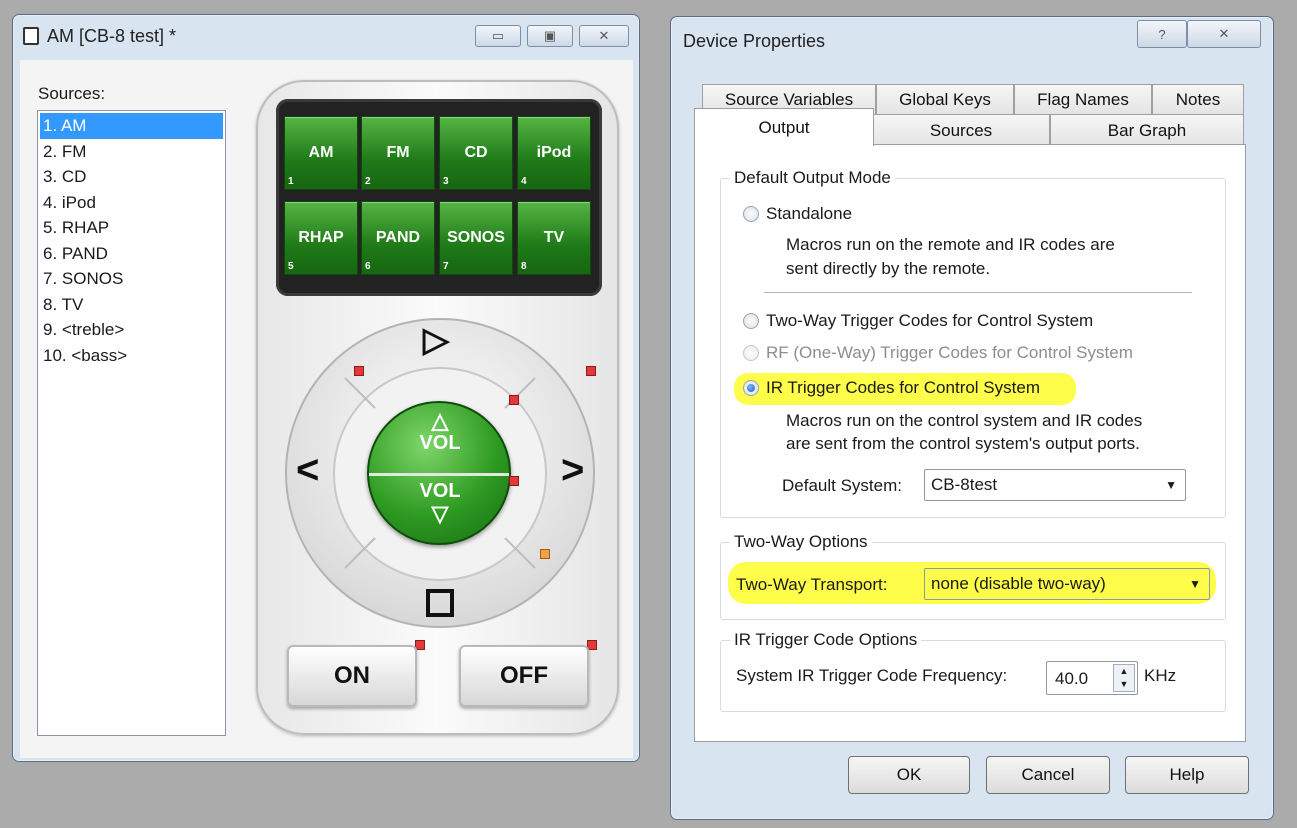  I want to click on two-way-trigger-label: Two-Way Trigger Codes for Control System, so click(930, 320).